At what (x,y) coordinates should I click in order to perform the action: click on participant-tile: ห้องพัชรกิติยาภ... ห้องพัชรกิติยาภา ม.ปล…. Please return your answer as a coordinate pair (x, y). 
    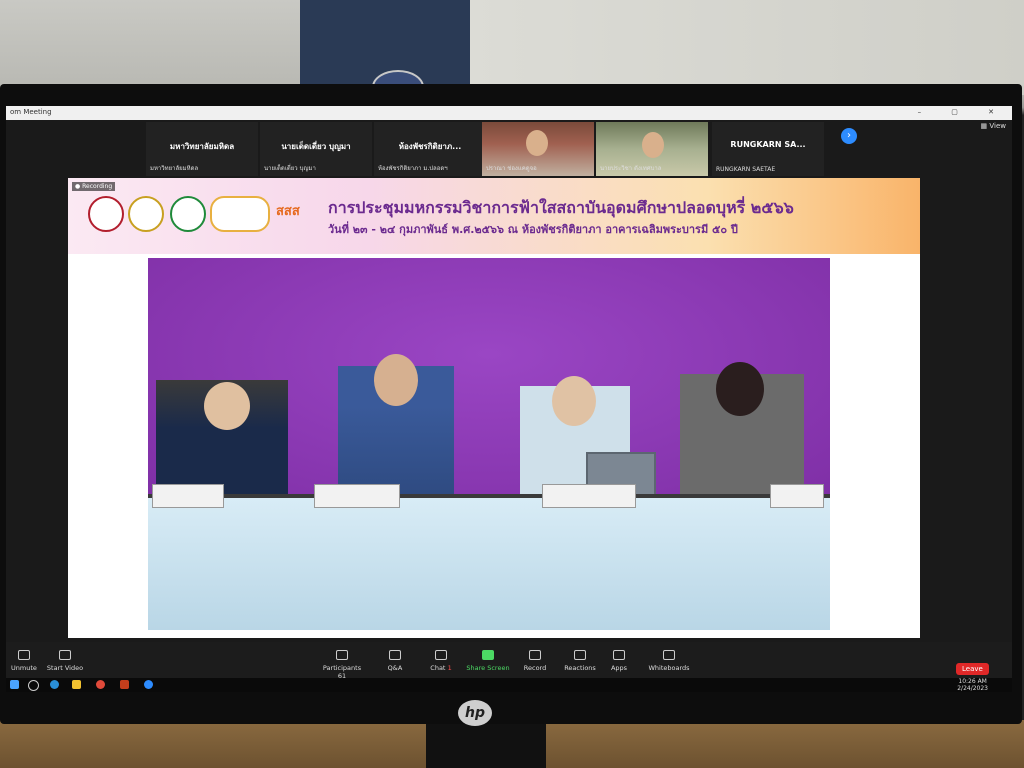
    Looking at the image, I should click on (430, 149).